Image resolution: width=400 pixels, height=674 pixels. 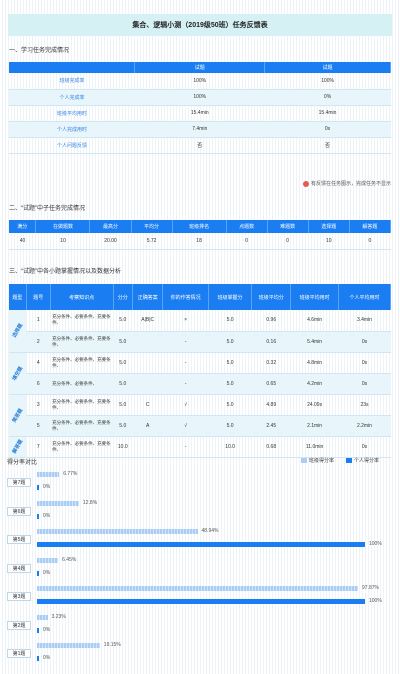 What do you see at coordinates (152, 226) in the screenshot?
I see `col-header: 平均分` at bounding box center [152, 226].